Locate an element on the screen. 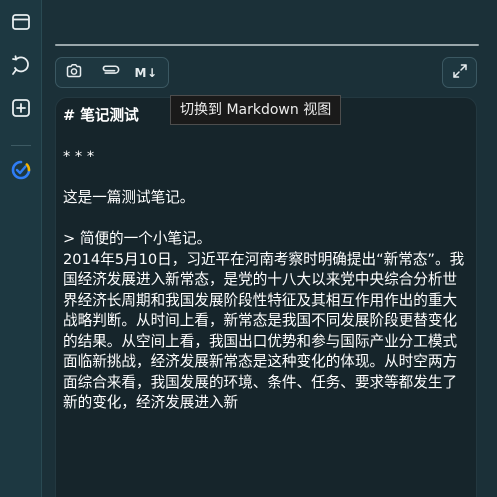 The height and width of the screenshot is (497, 497). editor-line-hr: * * * is located at coordinates (79, 156).